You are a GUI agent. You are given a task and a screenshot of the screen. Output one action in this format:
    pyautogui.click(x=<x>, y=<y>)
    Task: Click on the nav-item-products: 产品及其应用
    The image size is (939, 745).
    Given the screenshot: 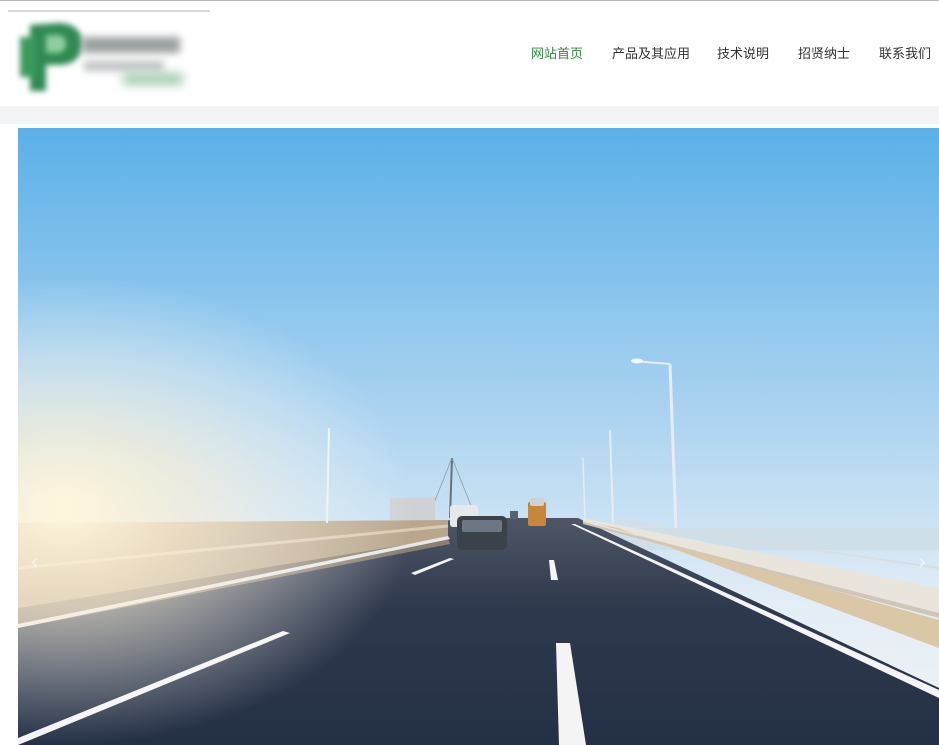 What is the action you would take?
    pyautogui.click(x=651, y=55)
    